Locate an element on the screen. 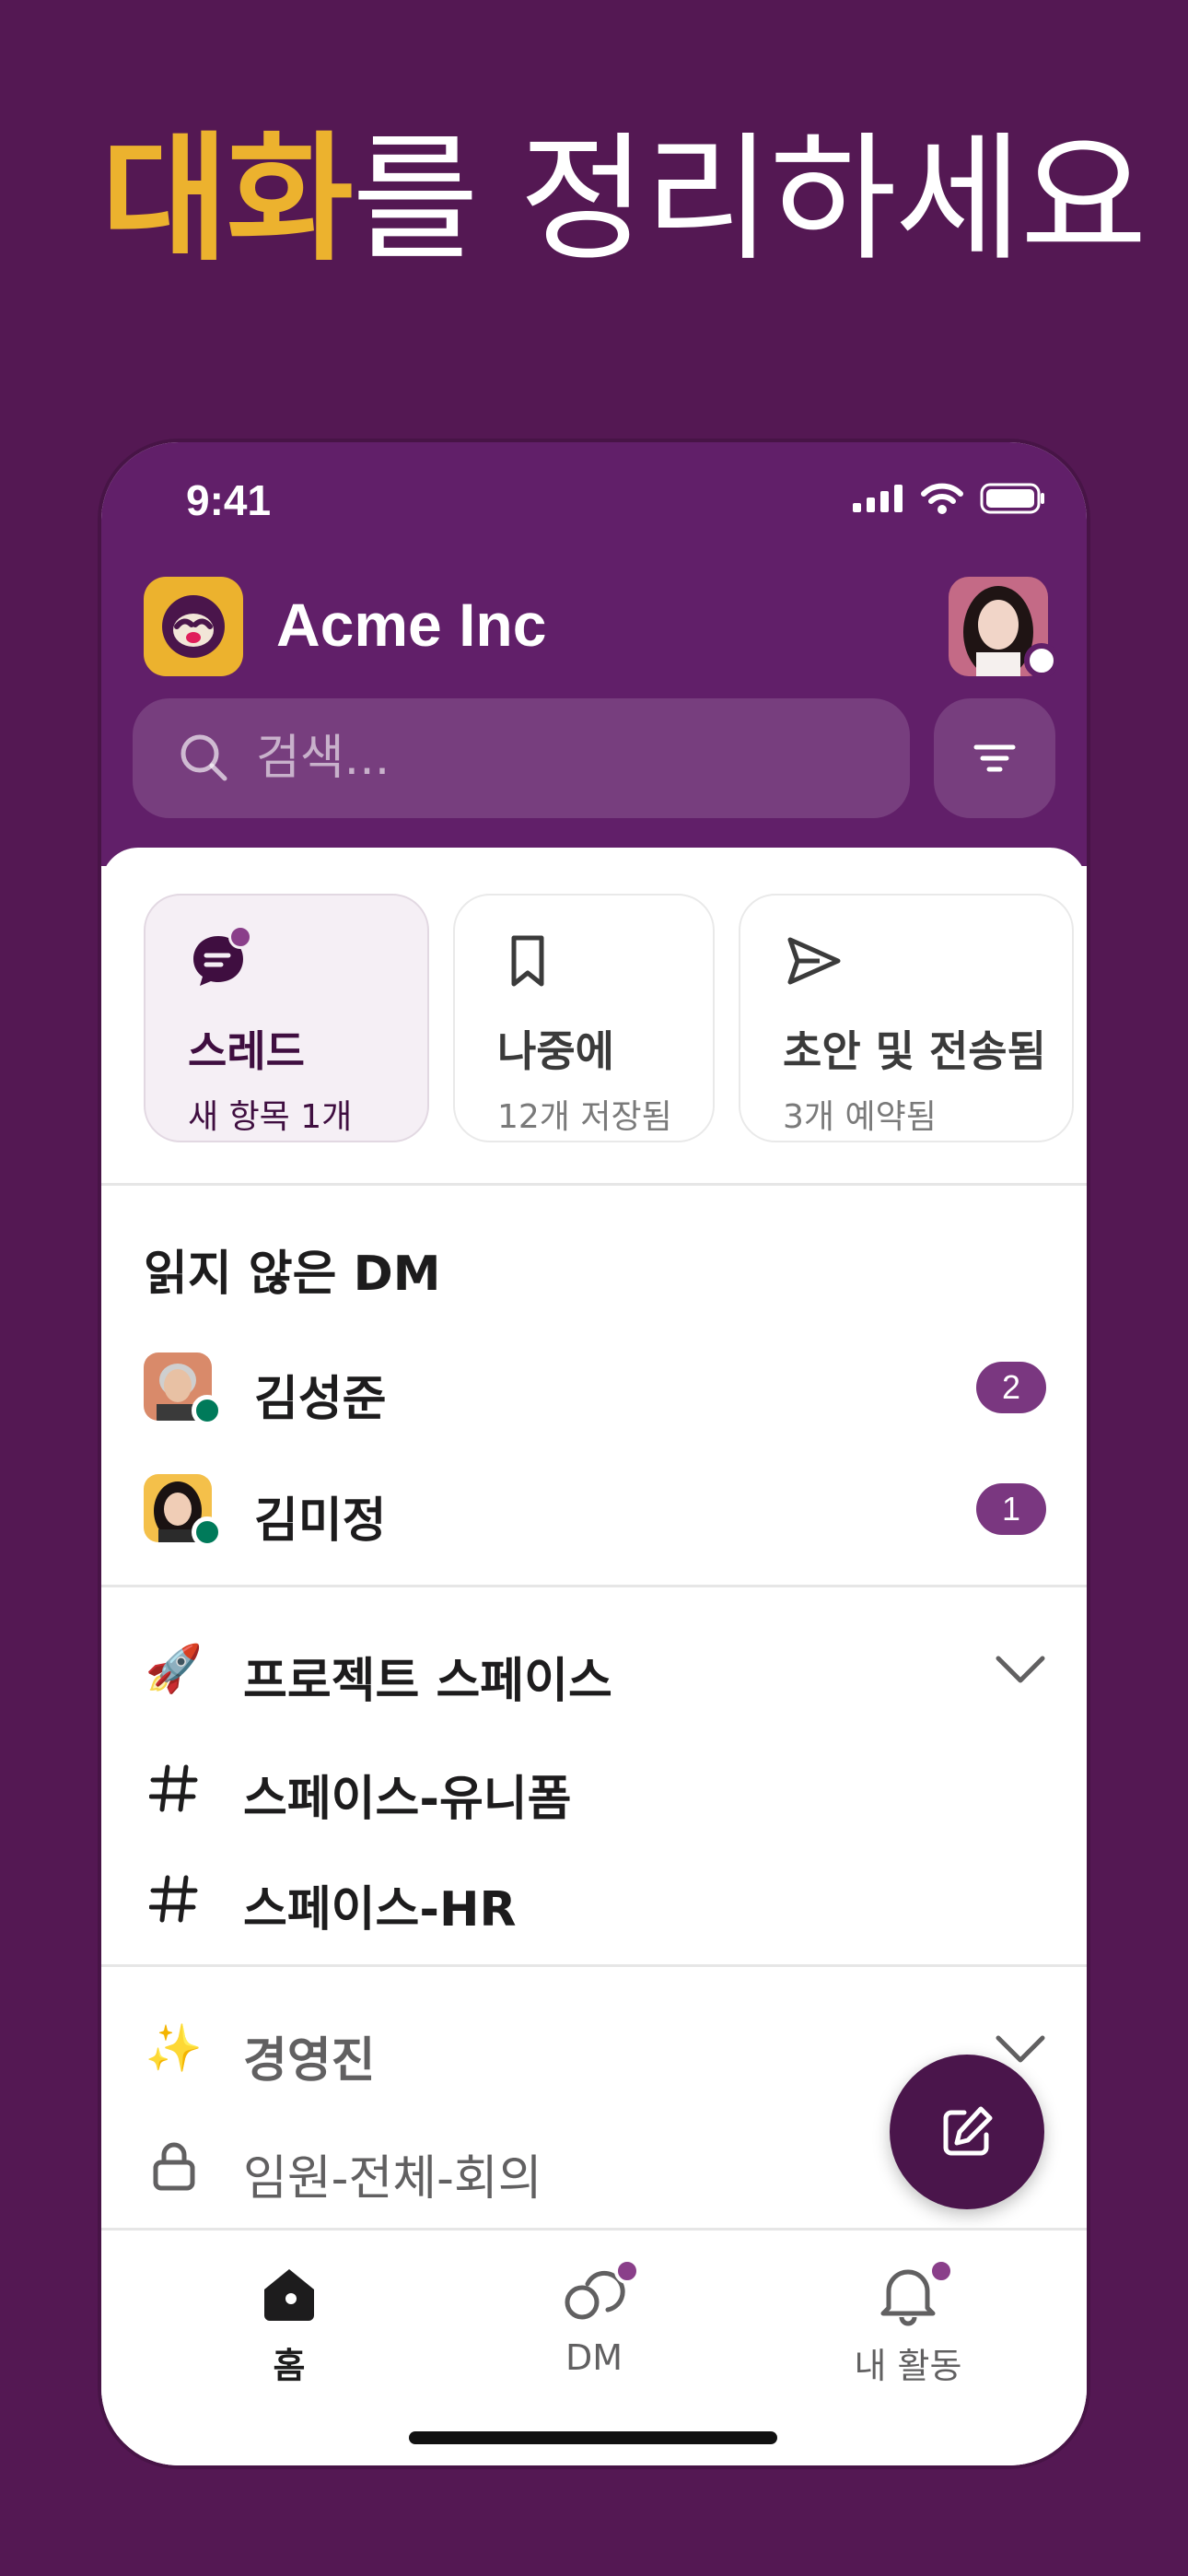 The image size is (1188, 2576). workspace-name: Acme Inc is located at coordinates (411, 625).